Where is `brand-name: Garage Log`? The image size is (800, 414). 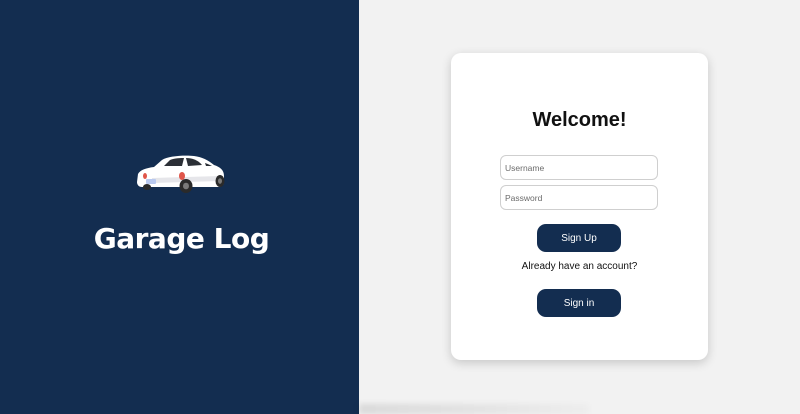 brand-name: Garage Log is located at coordinates (181, 238).